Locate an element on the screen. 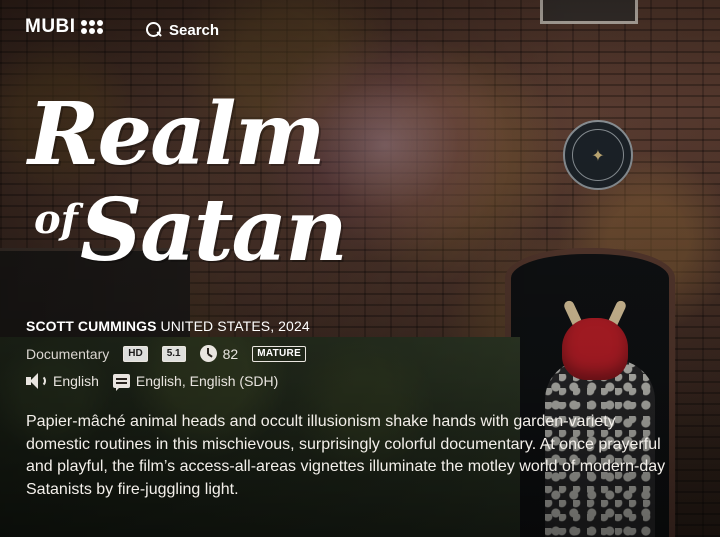 The height and width of the screenshot is (537, 720). genre-label: Documentary is located at coordinates (68, 353).